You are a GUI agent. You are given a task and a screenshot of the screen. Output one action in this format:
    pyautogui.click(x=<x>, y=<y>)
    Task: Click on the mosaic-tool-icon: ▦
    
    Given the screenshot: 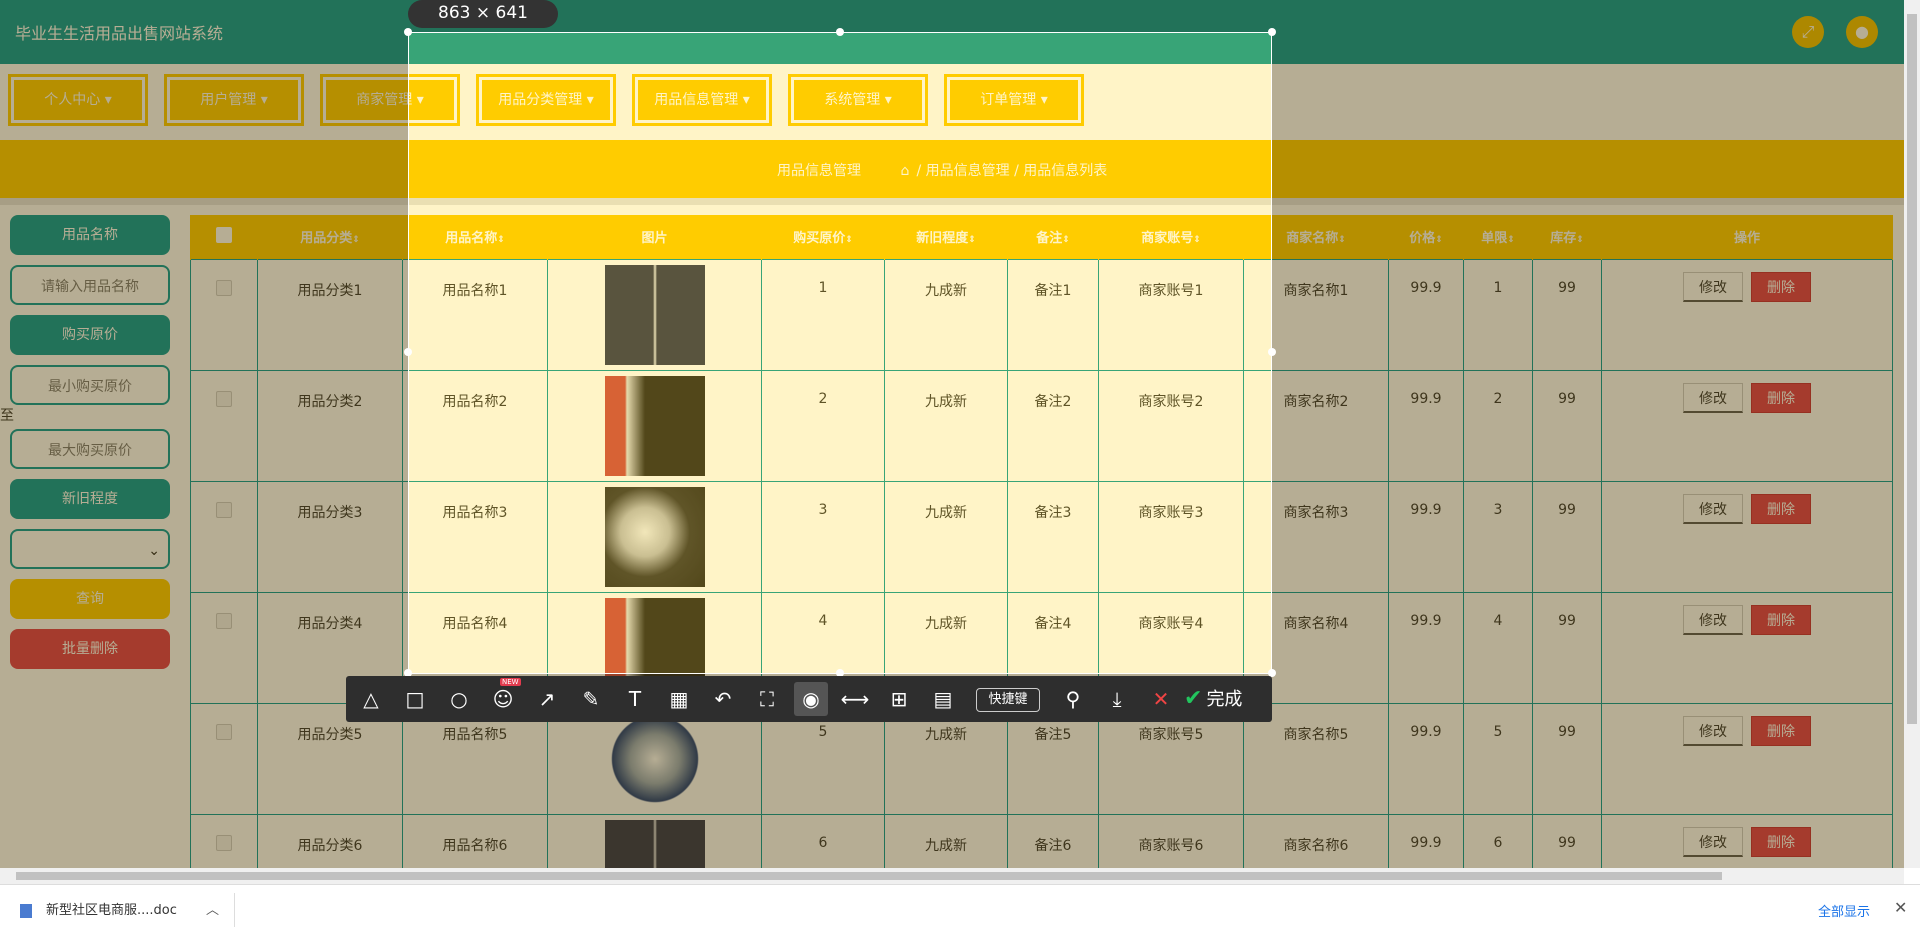 What is the action you would take?
    pyautogui.click(x=679, y=699)
    